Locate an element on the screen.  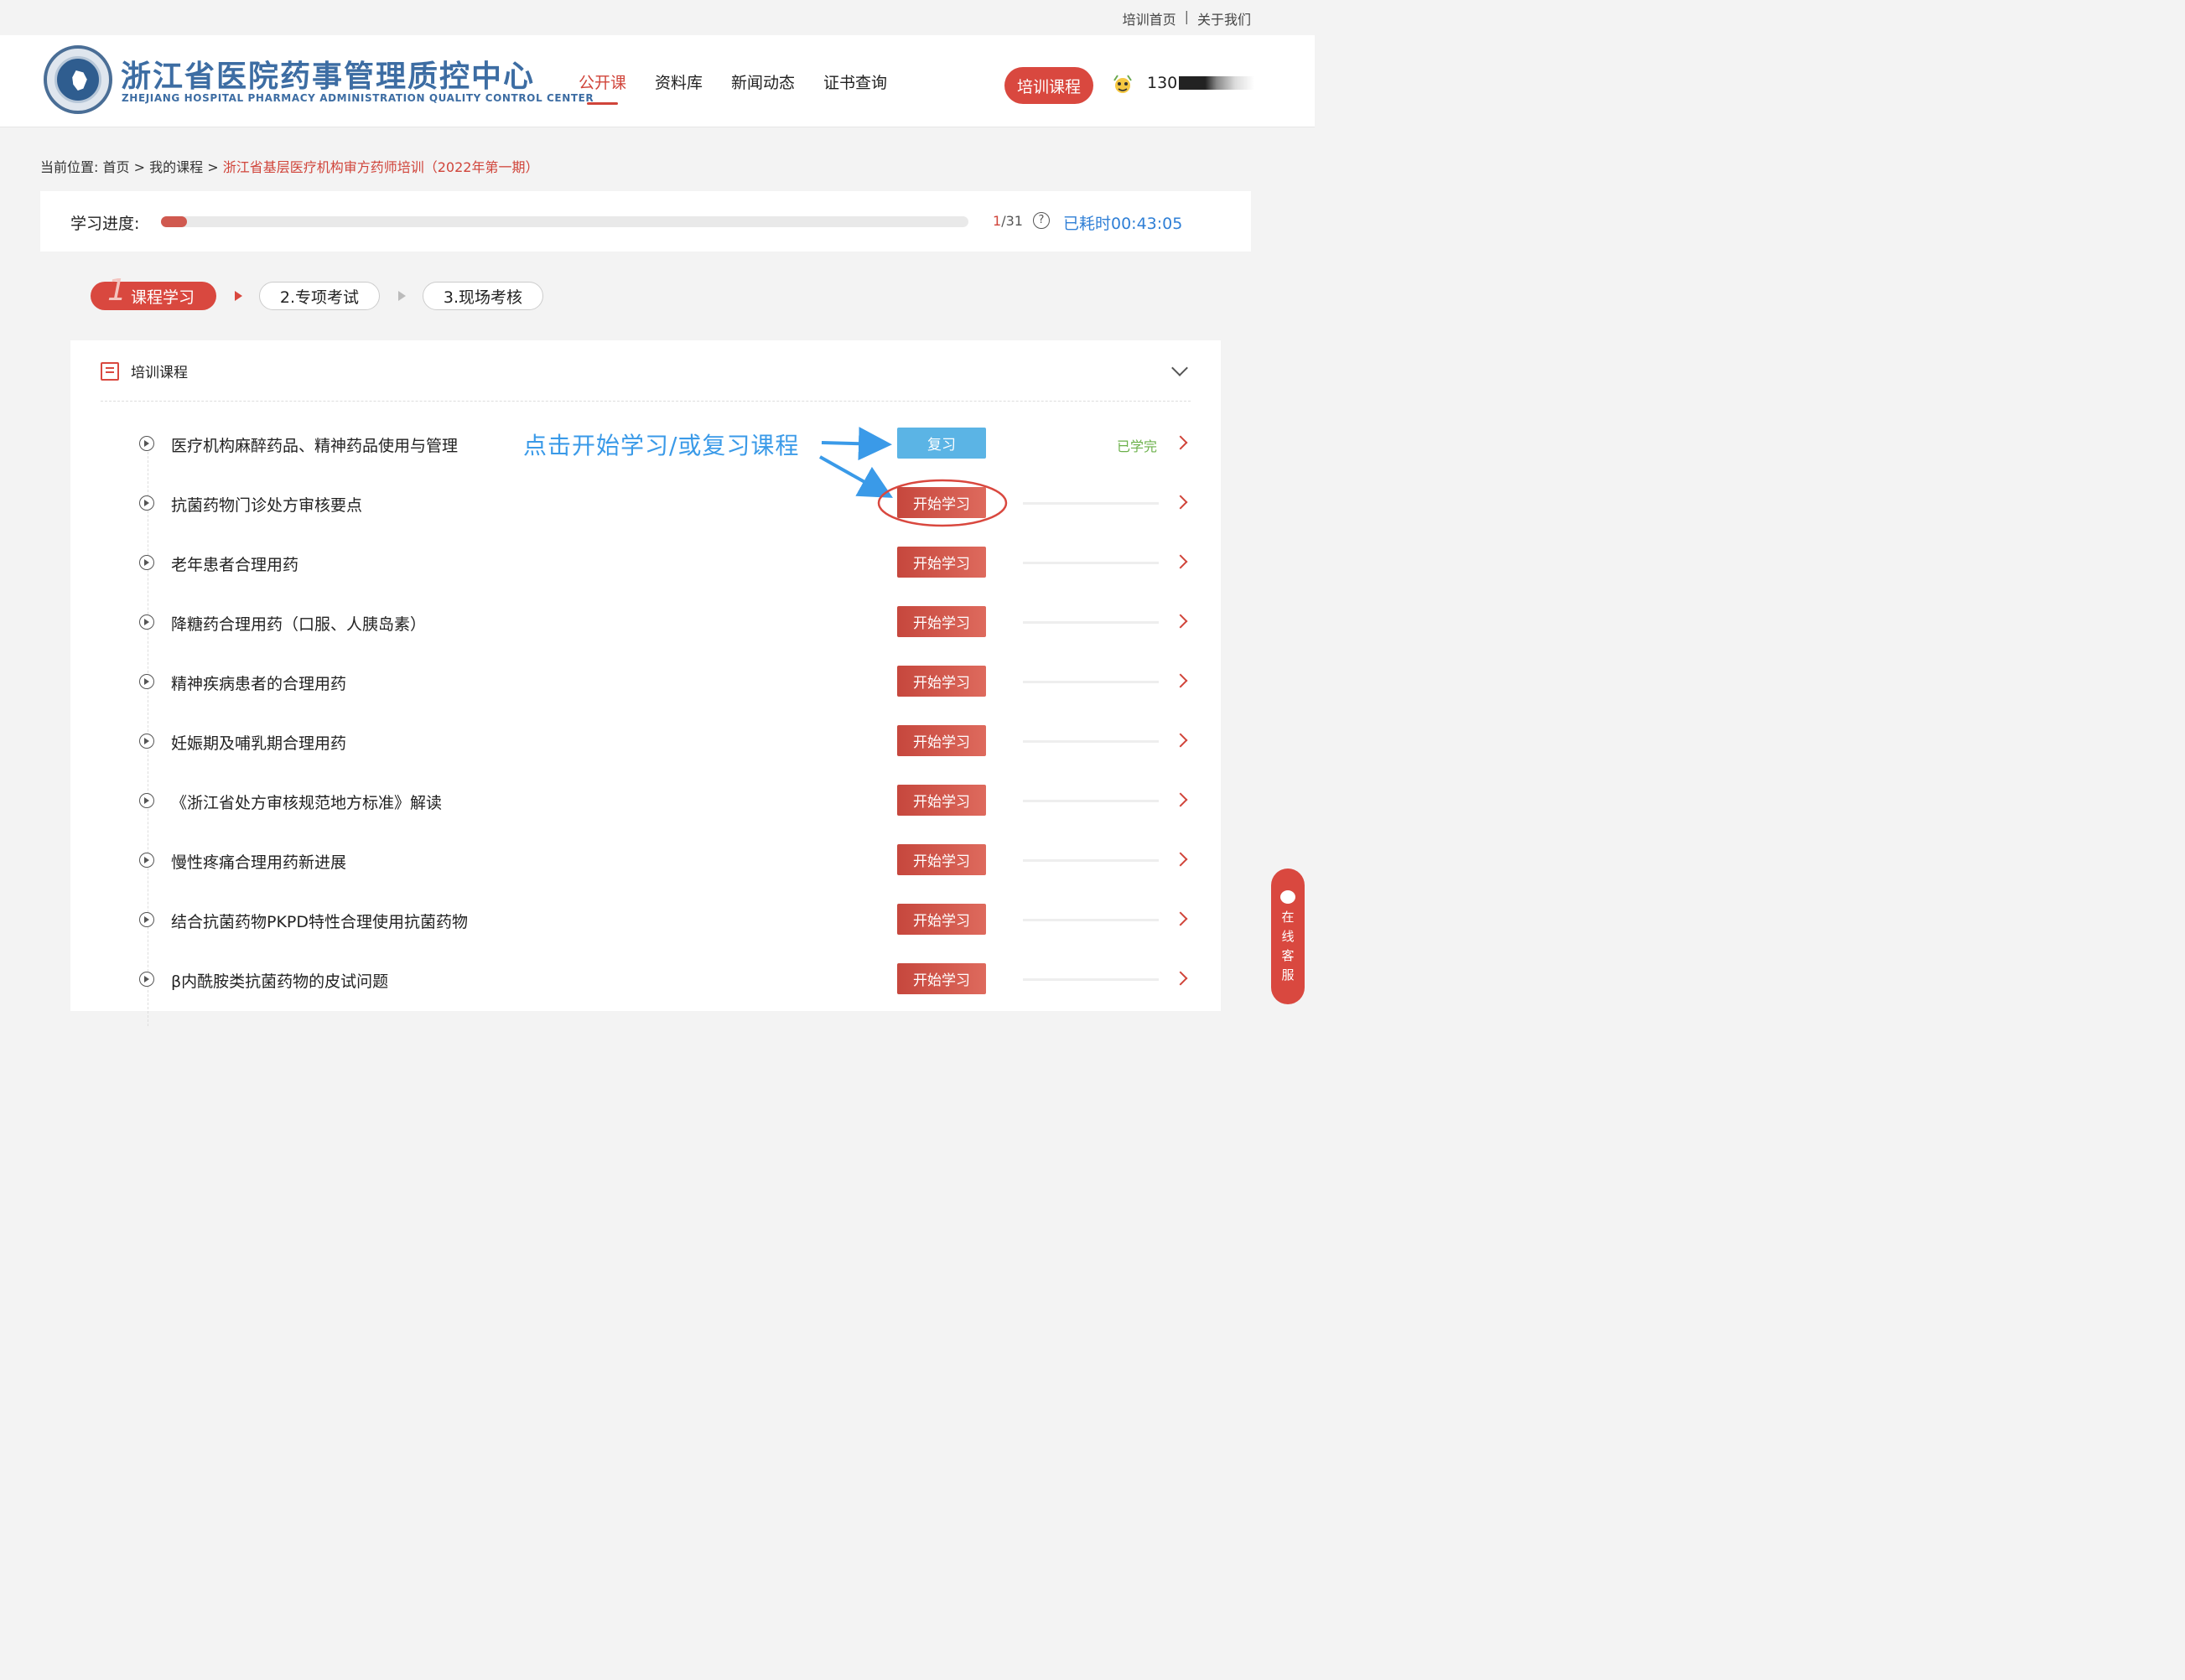
elapsed-time: 已耗时00:43:05 is located at coordinates (1123, 224).